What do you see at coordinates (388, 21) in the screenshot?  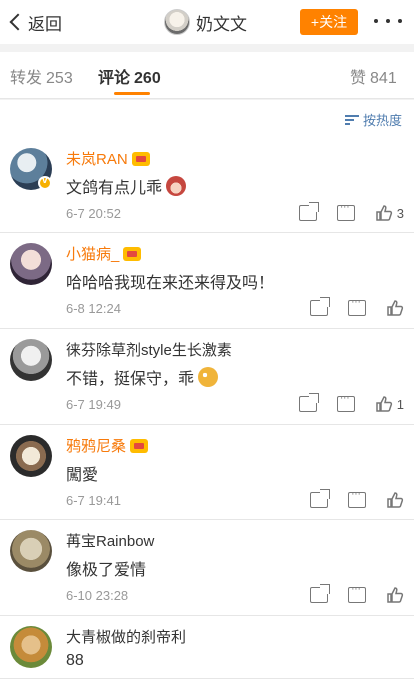 I see `more-options-icon` at bounding box center [388, 21].